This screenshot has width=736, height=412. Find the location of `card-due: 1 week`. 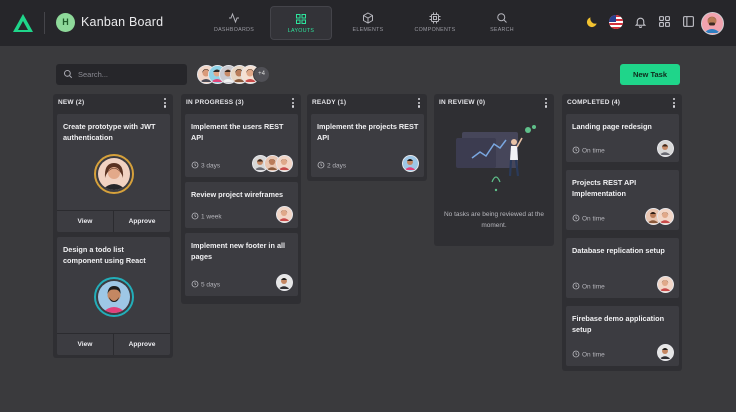

card-due: 1 week is located at coordinates (206, 216).